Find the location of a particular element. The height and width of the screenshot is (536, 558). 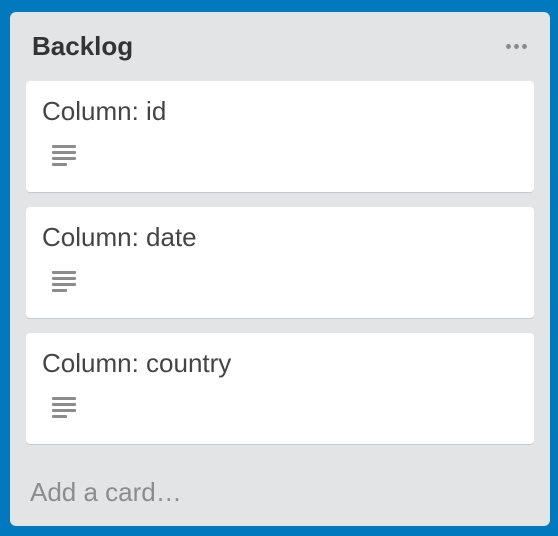

list-header: Backlog is located at coordinates (280, 45).